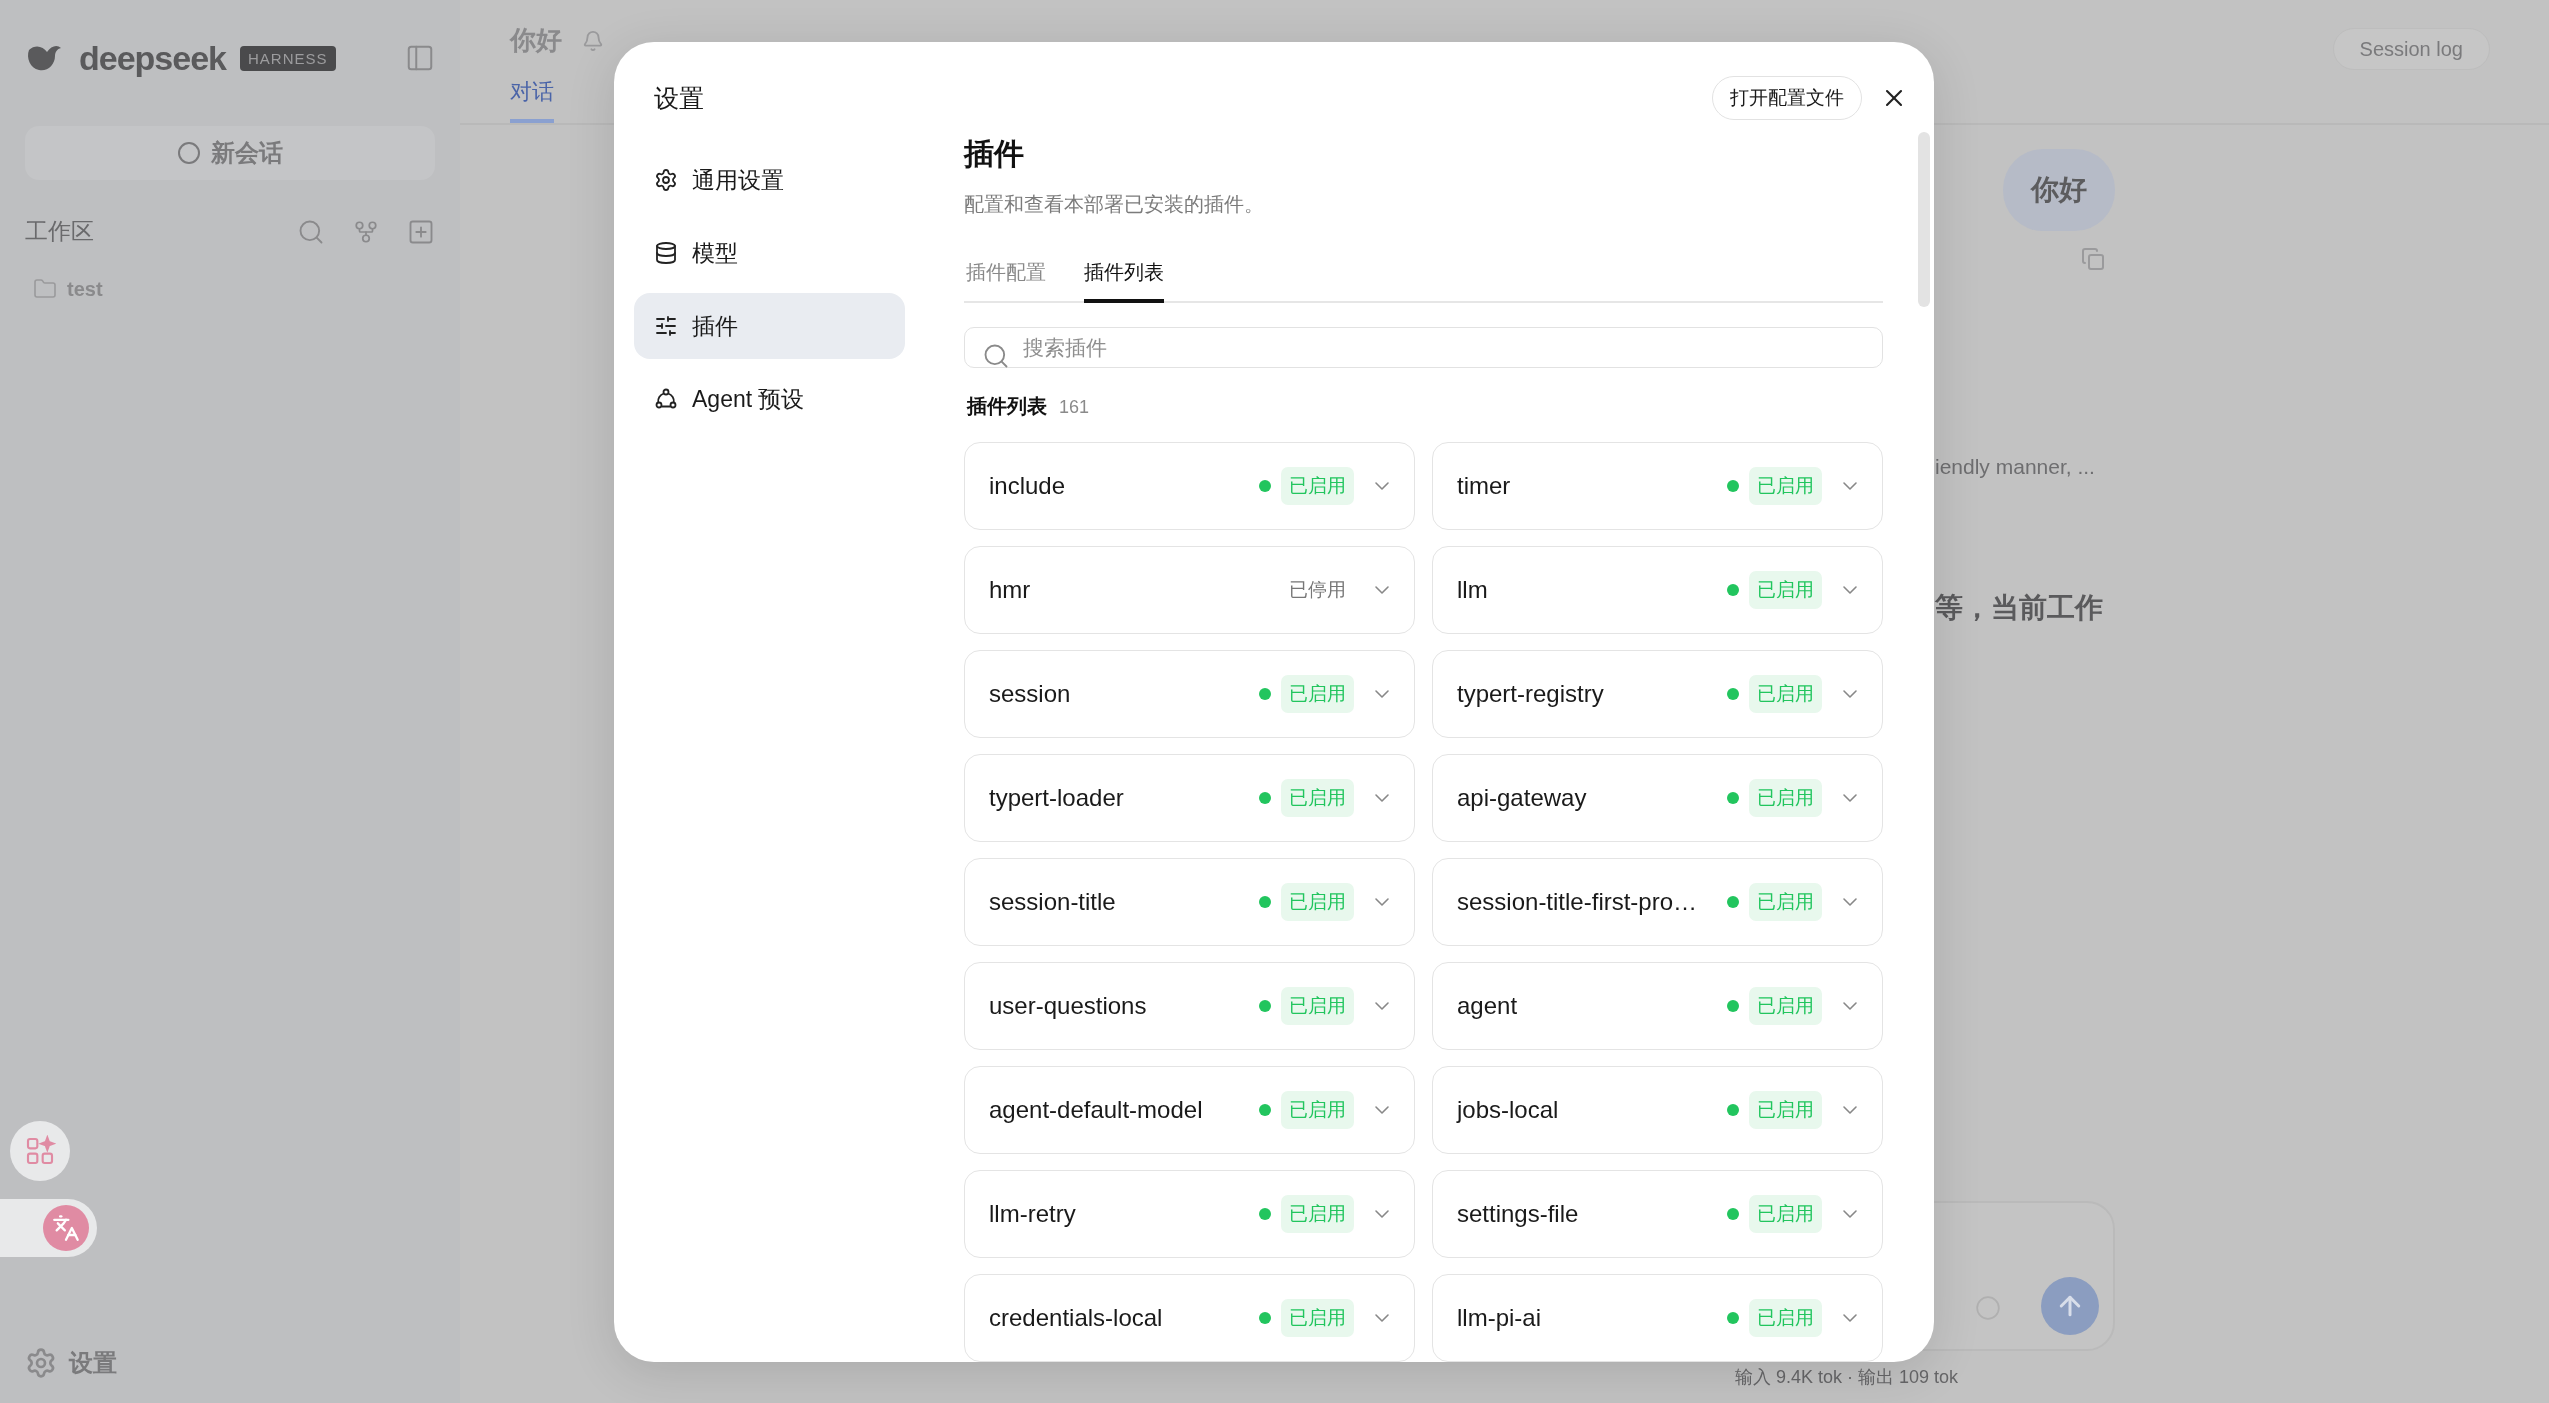 The height and width of the screenshot is (1403, 2549). I want to click on plugin-card: session-title 已启用, so click(1189, 902).